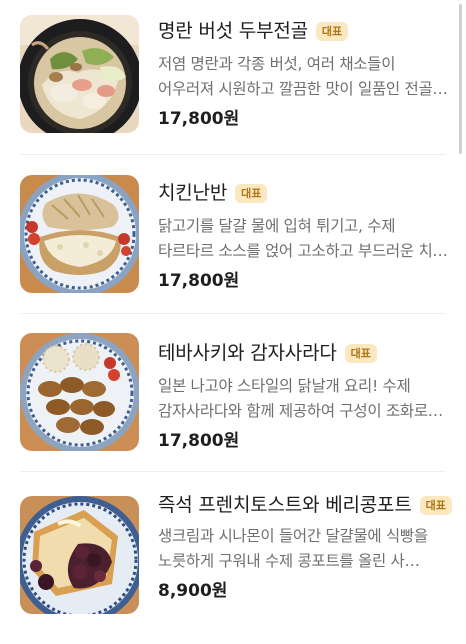  Describe the element at coordinates (193, 193) in the screenshot. I see `menu-item-name: 치킨난반` at that location.